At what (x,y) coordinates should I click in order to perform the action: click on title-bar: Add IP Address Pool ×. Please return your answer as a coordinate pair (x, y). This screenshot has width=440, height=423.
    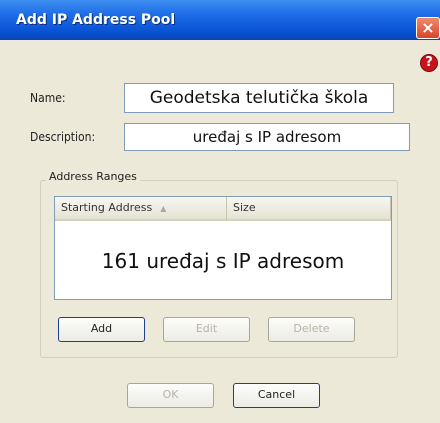
    Looking at the image, I should click on (220, 20).